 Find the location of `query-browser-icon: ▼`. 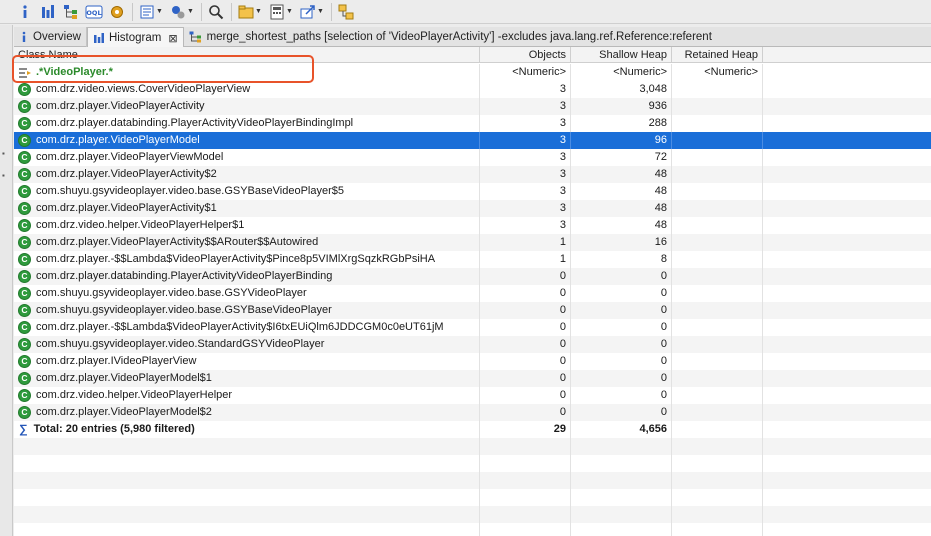

query-browser-icon: ▼ is located at coordinates (151, 12).